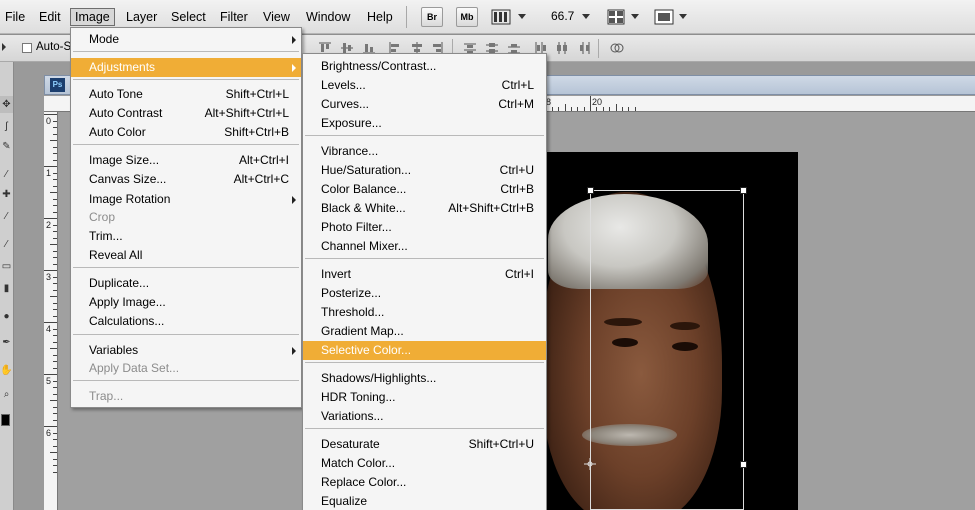 The width and height of the screenshot is (975, 510). What do you see at coordinates (562, 48) in the screenshot?
I see `distribute-hcenter-icon` at bounding box center [562, 48].